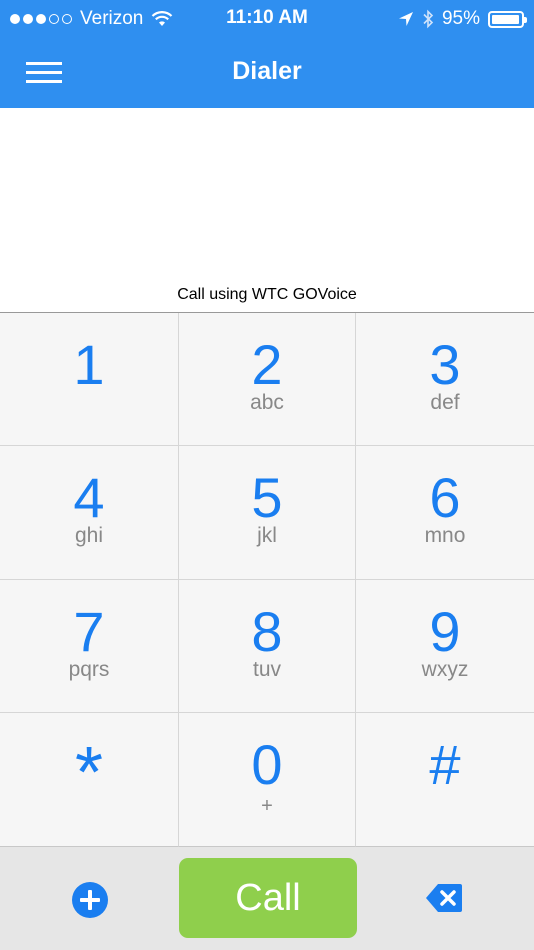 This screenshot has width=534, height=950. I want to click on key-0: 0 +, so click(267, 780).